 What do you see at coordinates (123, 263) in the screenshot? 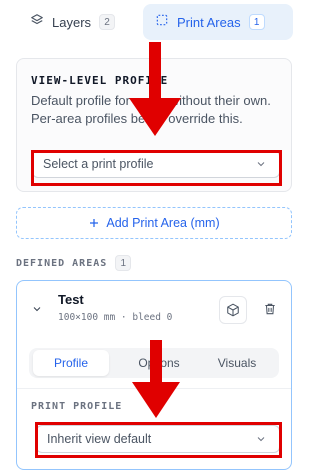
I see `defined-areas-count-badge: 1` at bounding box center [123, 263].